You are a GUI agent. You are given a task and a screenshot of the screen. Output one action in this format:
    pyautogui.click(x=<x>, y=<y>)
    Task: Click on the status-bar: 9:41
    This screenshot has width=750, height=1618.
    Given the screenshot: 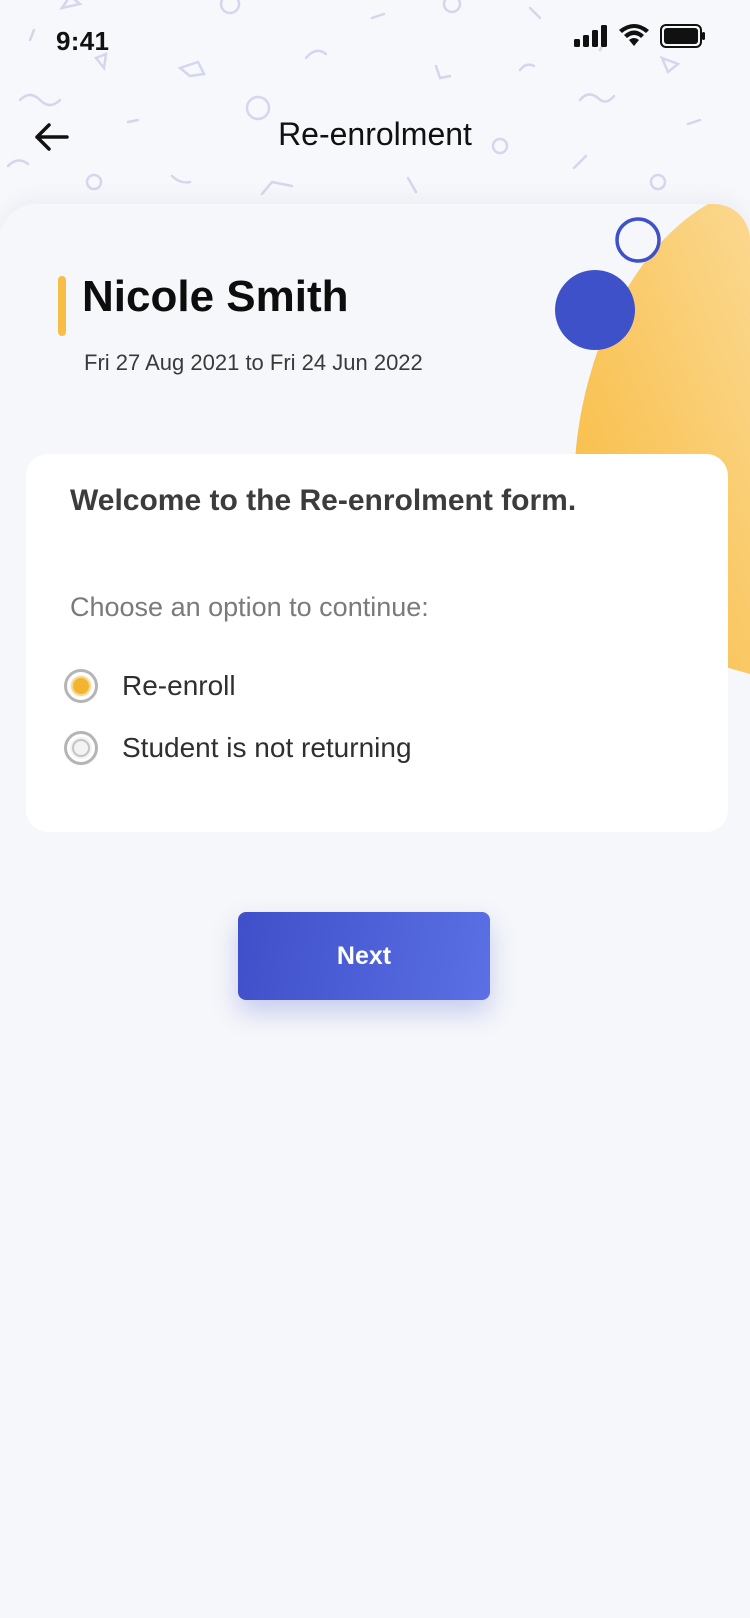 What is the action you would take?
    pyautogui.click(x=375, y=40)
    